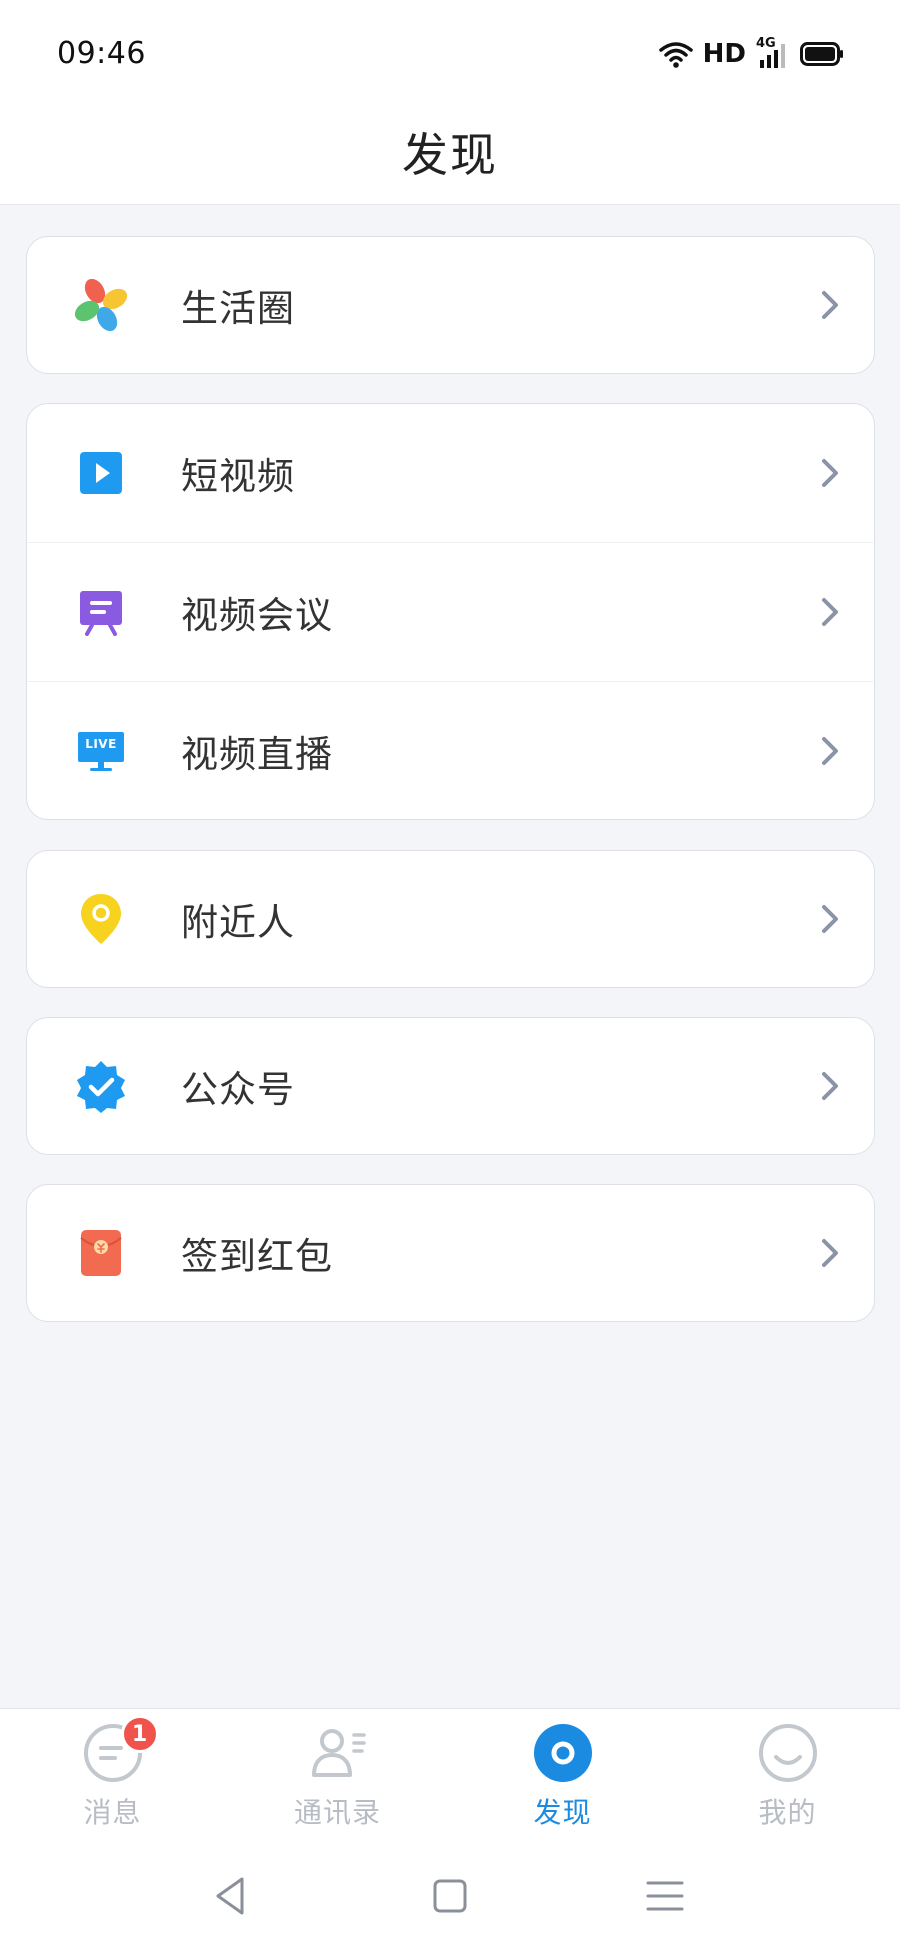 The height and width of the screenshot is (1950, 900). What do you see at coordinates (101, 612) in the screenshot?
I see `presentation-board-icon` at bounding box center [101, 612].